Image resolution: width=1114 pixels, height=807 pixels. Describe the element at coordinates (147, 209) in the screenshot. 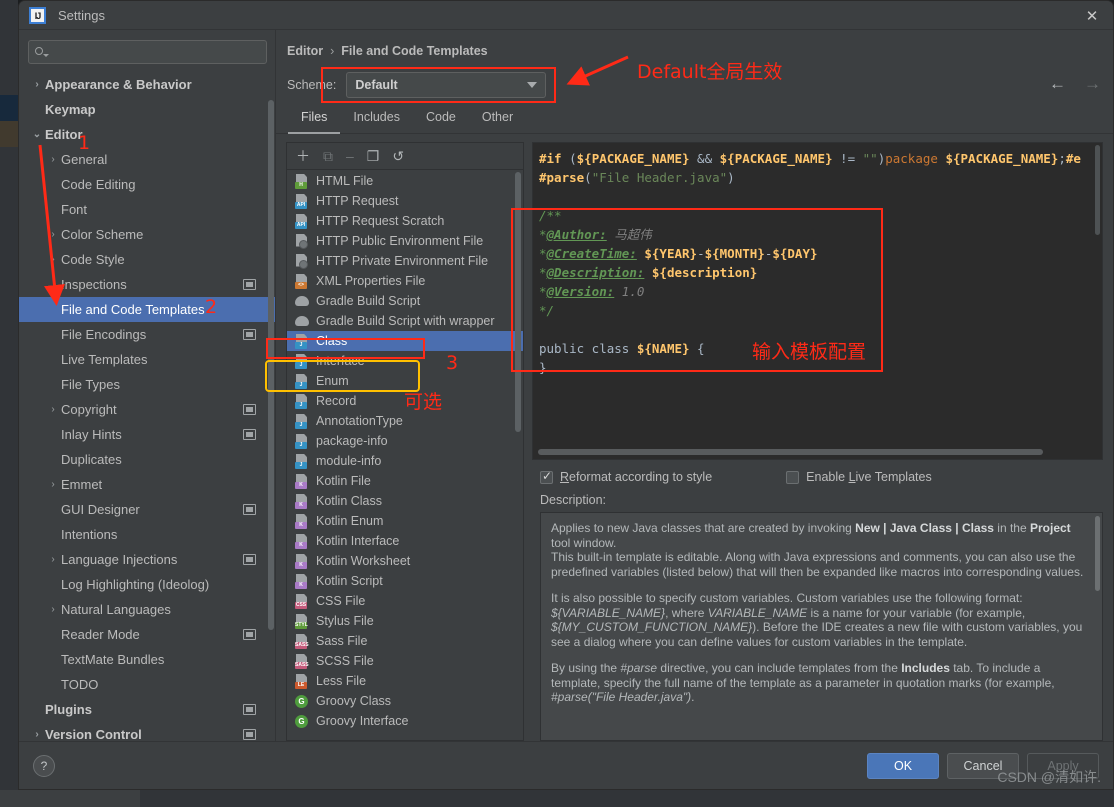

I see `sidebar-item-font: Font` at that location.